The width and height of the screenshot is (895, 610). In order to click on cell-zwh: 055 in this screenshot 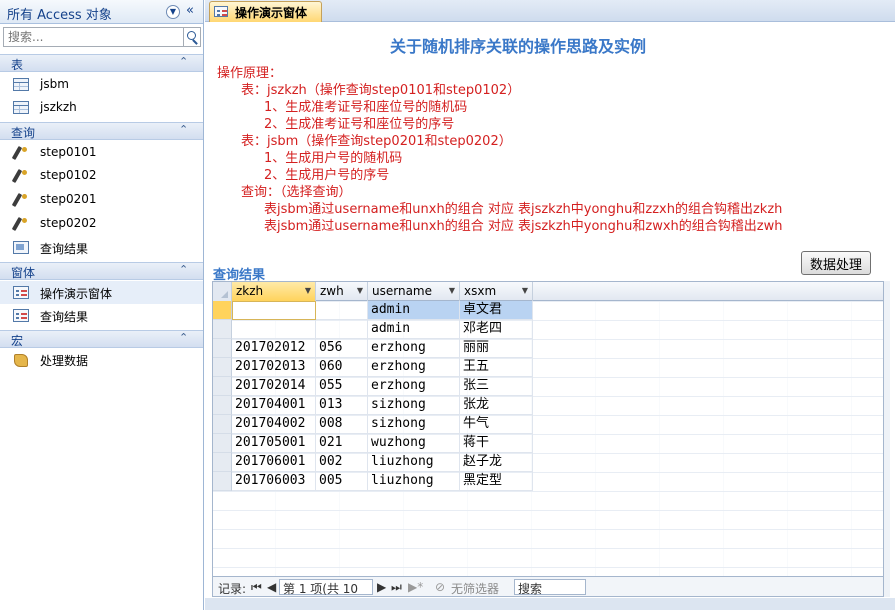, I will do `click(342, 386)`.